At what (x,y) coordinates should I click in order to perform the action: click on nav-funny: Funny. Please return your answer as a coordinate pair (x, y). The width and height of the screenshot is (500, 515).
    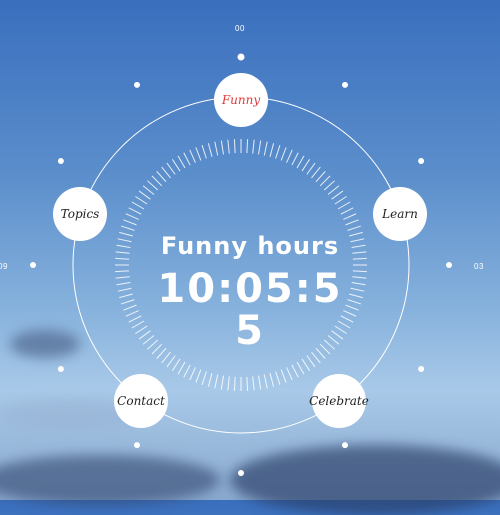
    Looking at the image, I should click on (241, 100).